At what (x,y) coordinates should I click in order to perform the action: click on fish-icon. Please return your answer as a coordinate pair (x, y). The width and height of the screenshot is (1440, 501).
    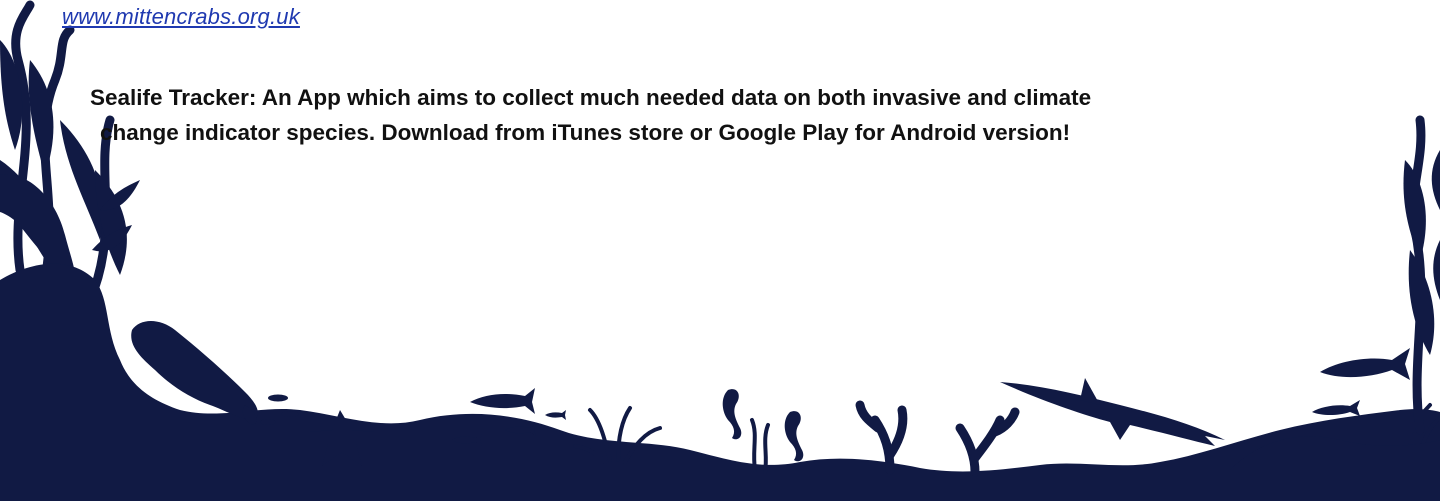
    Looking at the image, I should click on (502, 401).